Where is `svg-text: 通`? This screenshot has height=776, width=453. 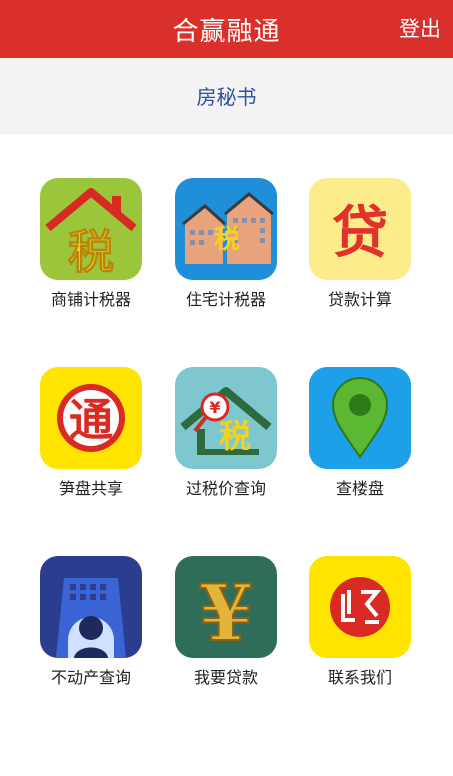 svg-text: 通 is located at coordinates (91, 420).